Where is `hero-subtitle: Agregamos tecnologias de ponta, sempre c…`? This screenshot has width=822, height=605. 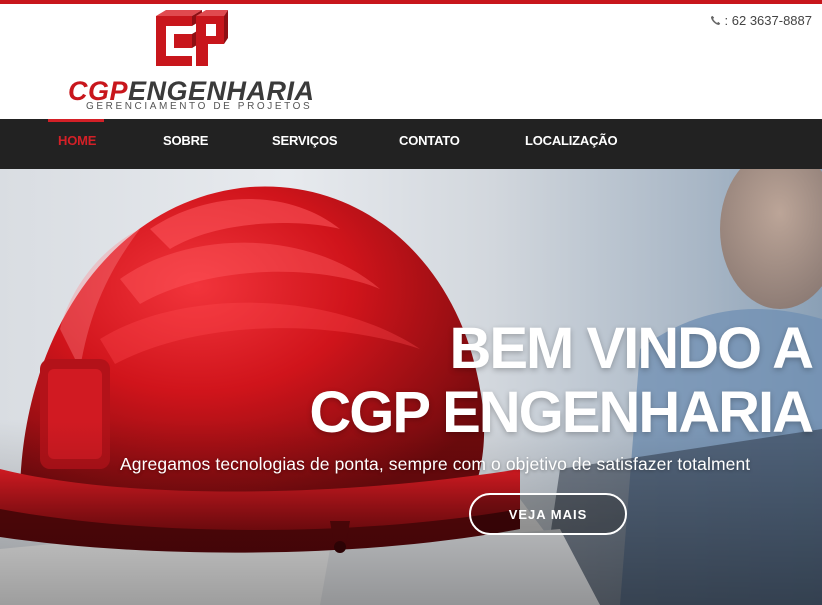
hero-subtitle: Agregamos tecnologias de ponta, sempre c… is located at coordinates (435, 464).